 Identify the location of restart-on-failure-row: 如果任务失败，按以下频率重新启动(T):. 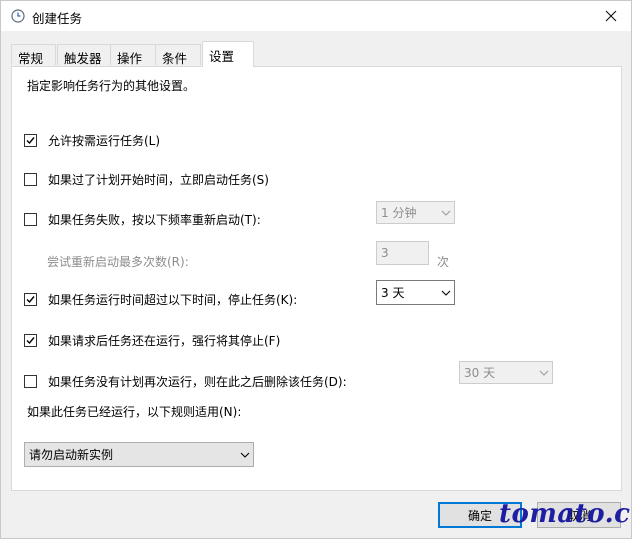
(142, 219).